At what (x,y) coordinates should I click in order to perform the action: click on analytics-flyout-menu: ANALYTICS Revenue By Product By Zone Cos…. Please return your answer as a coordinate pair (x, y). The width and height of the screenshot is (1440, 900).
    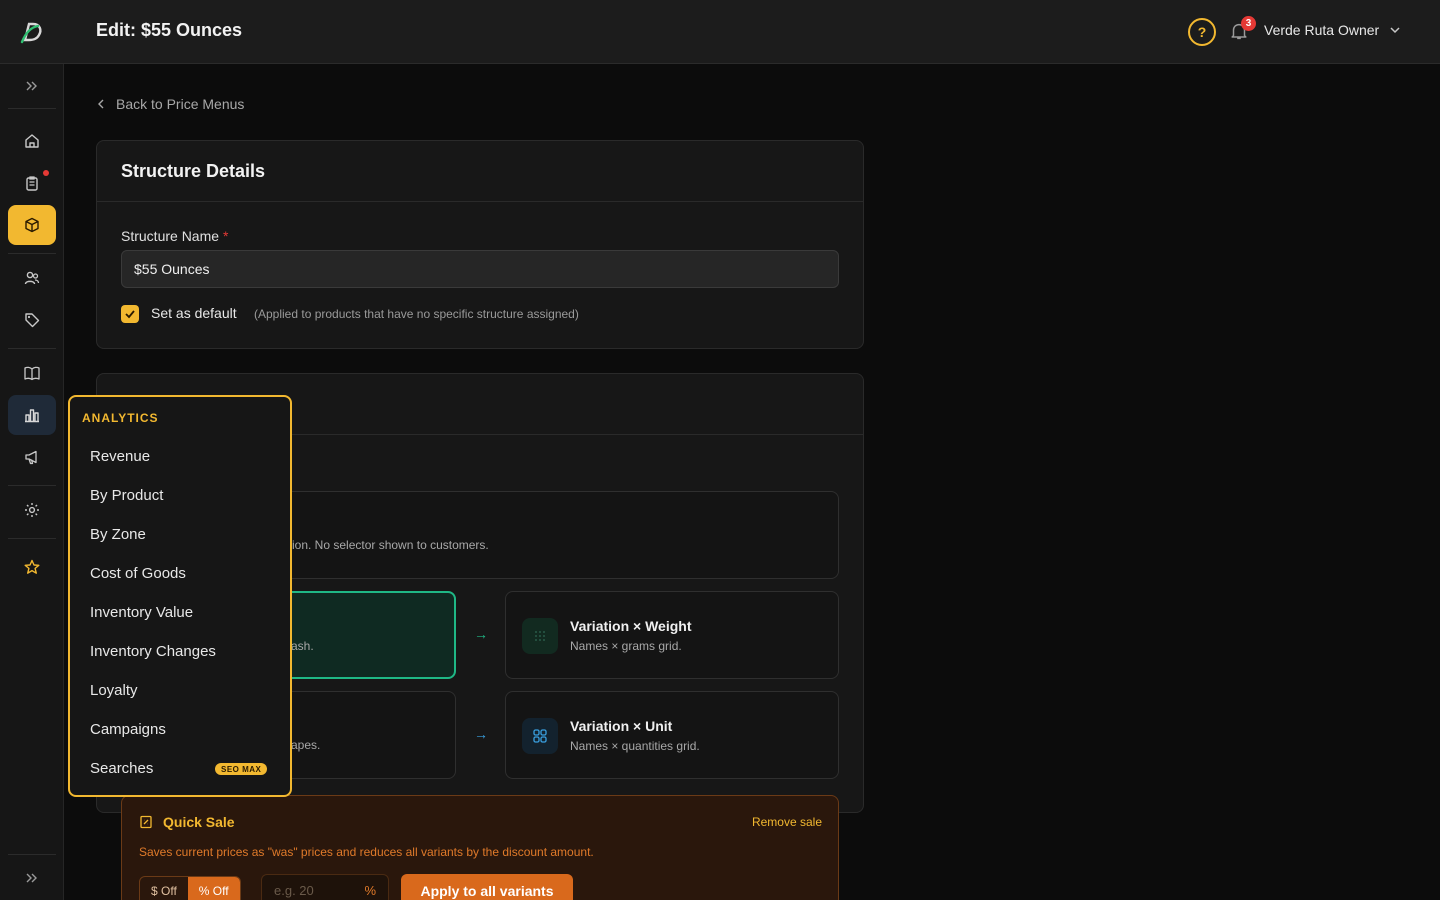
    Looking at the image, I should click on (180, 596).